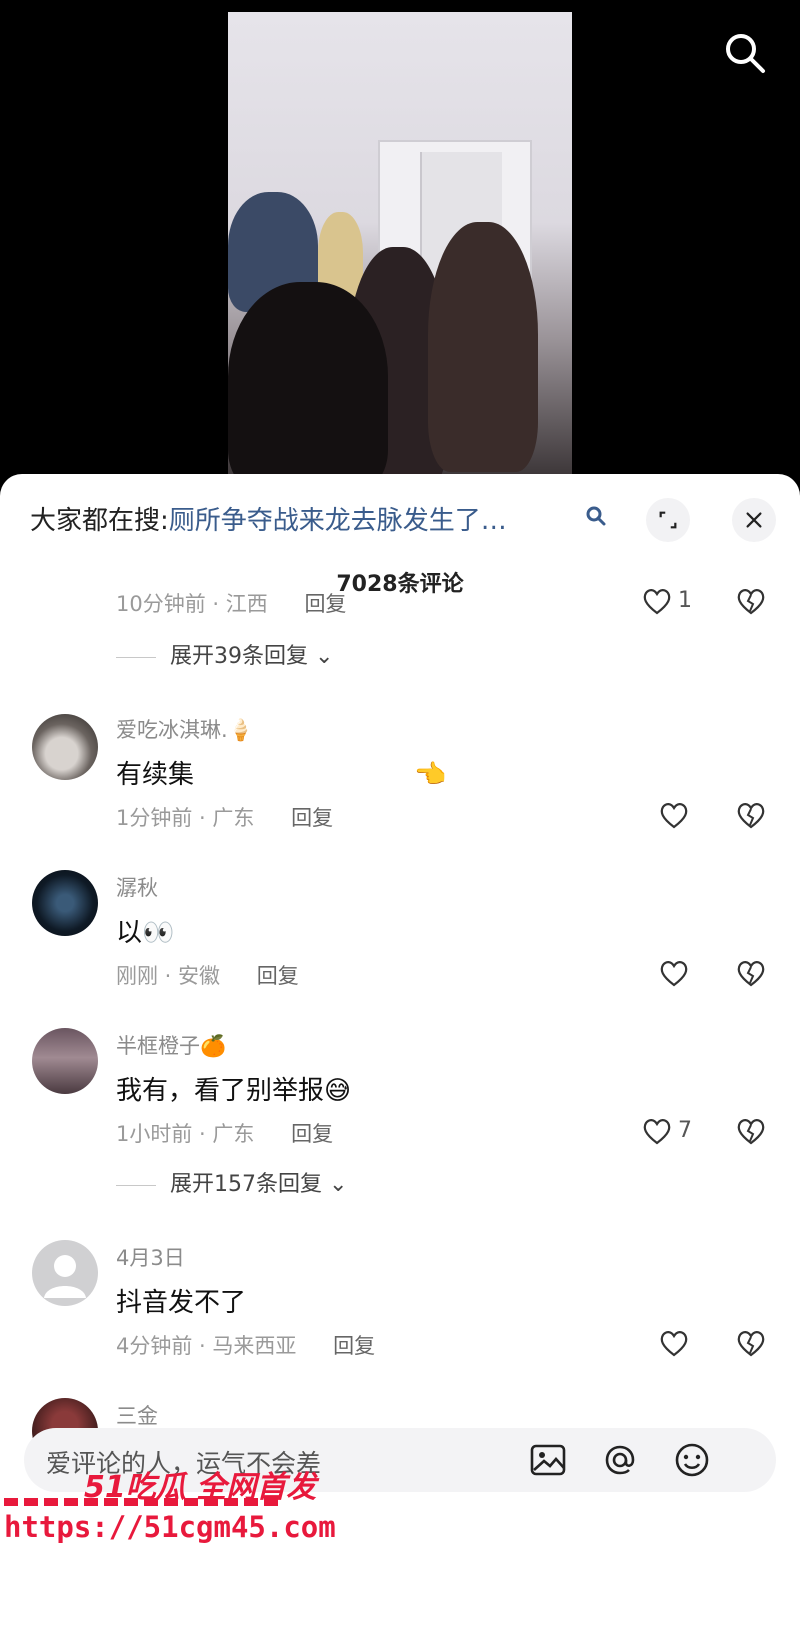 Image resolution: width=800 pixels, height=1650 pixels. What do you see at coordinates (144, 1502) in the screenshot?
I see `watermark-stripe` at bounding box center [144, 1502].